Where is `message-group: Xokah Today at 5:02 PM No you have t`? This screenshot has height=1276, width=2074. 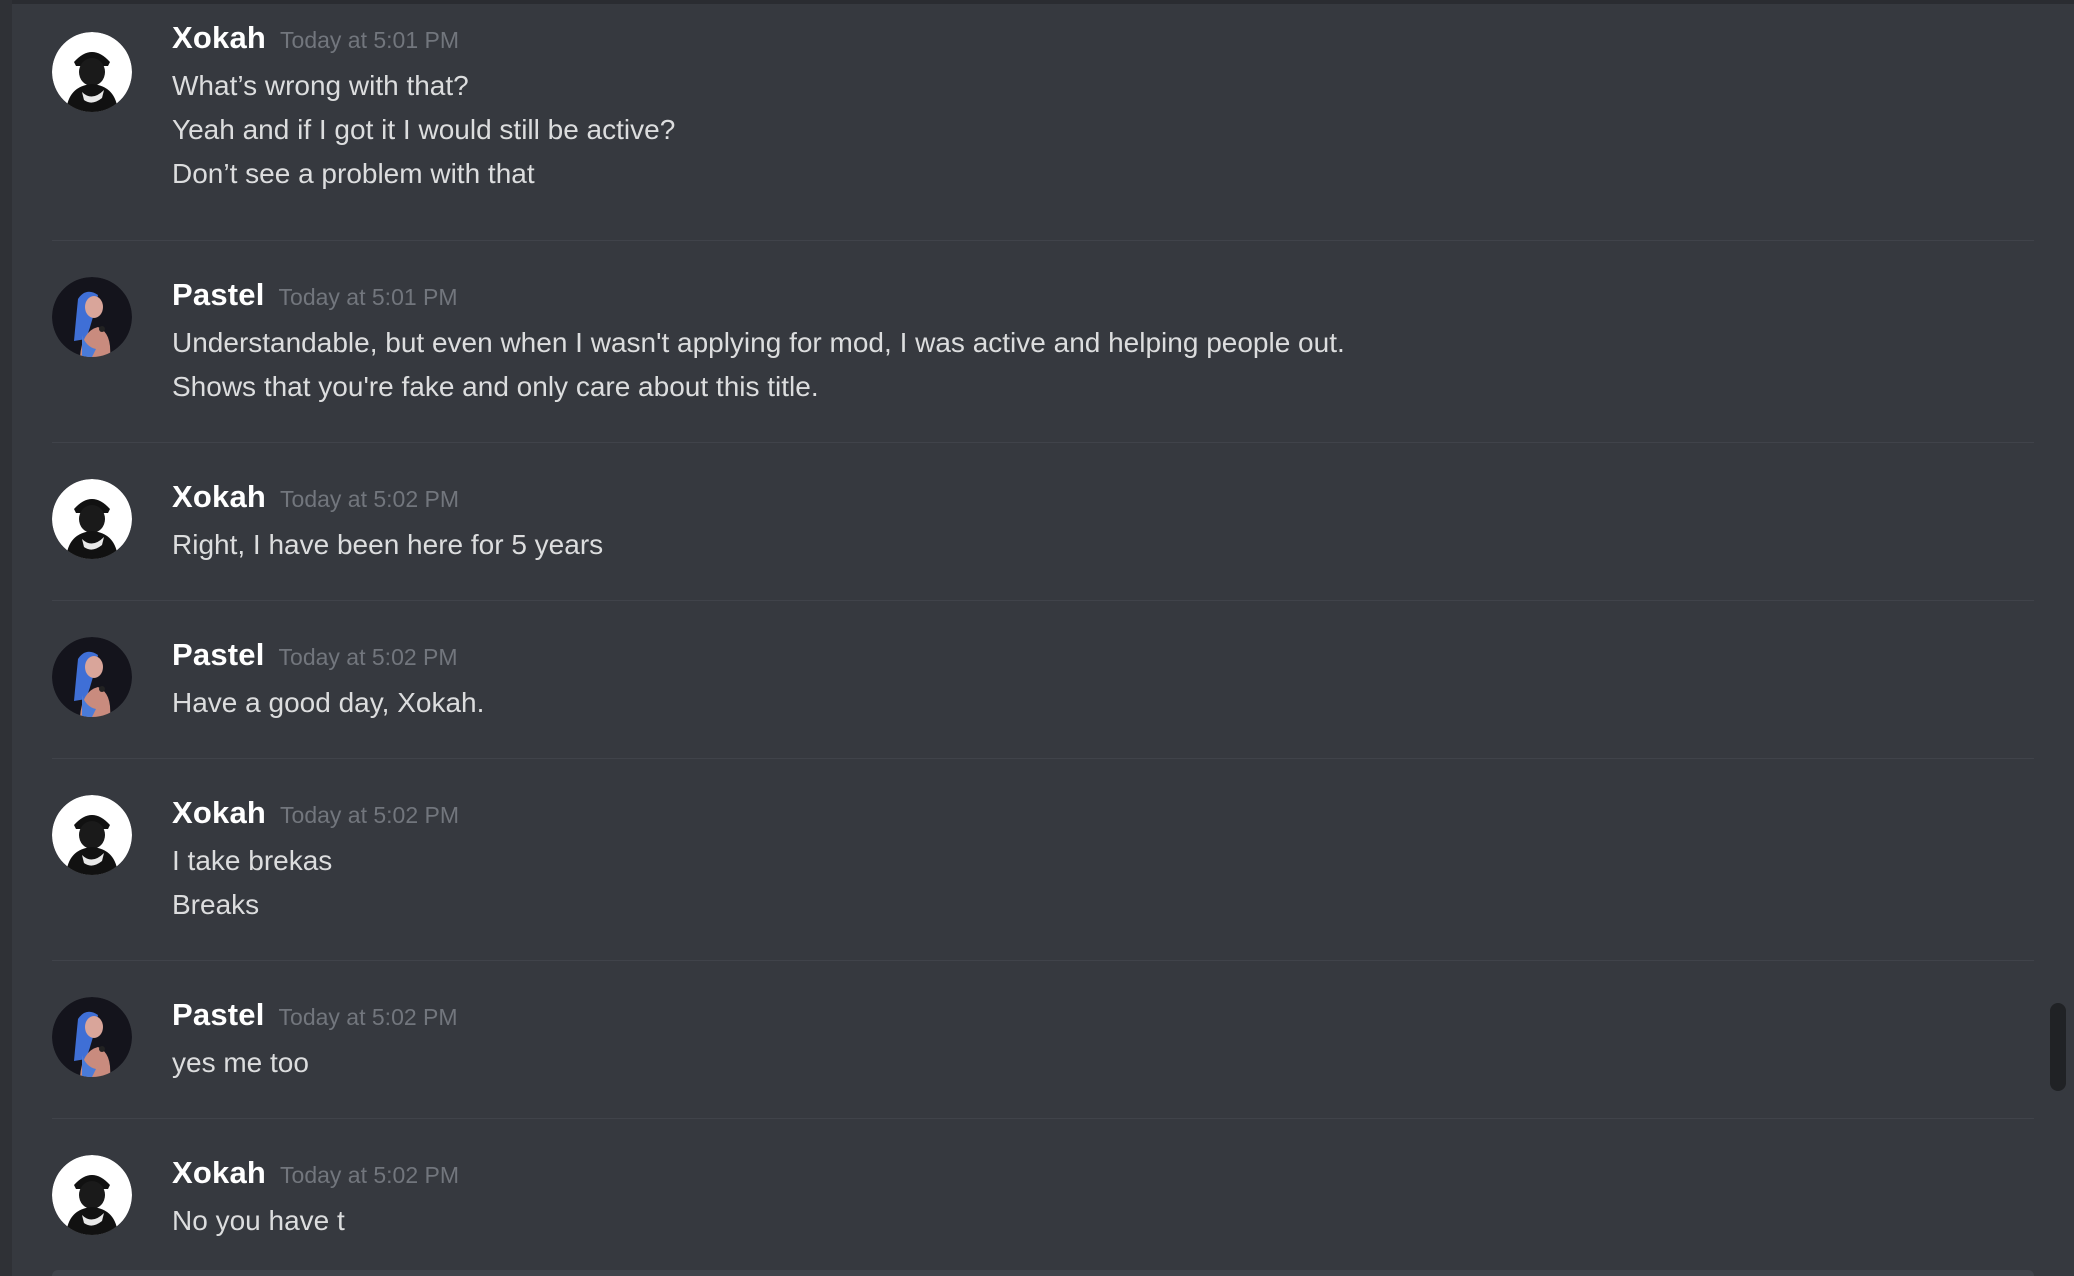 message-group: Xokah Today at 5:02 PM No you have t is located at coordinates (1043, 1194).